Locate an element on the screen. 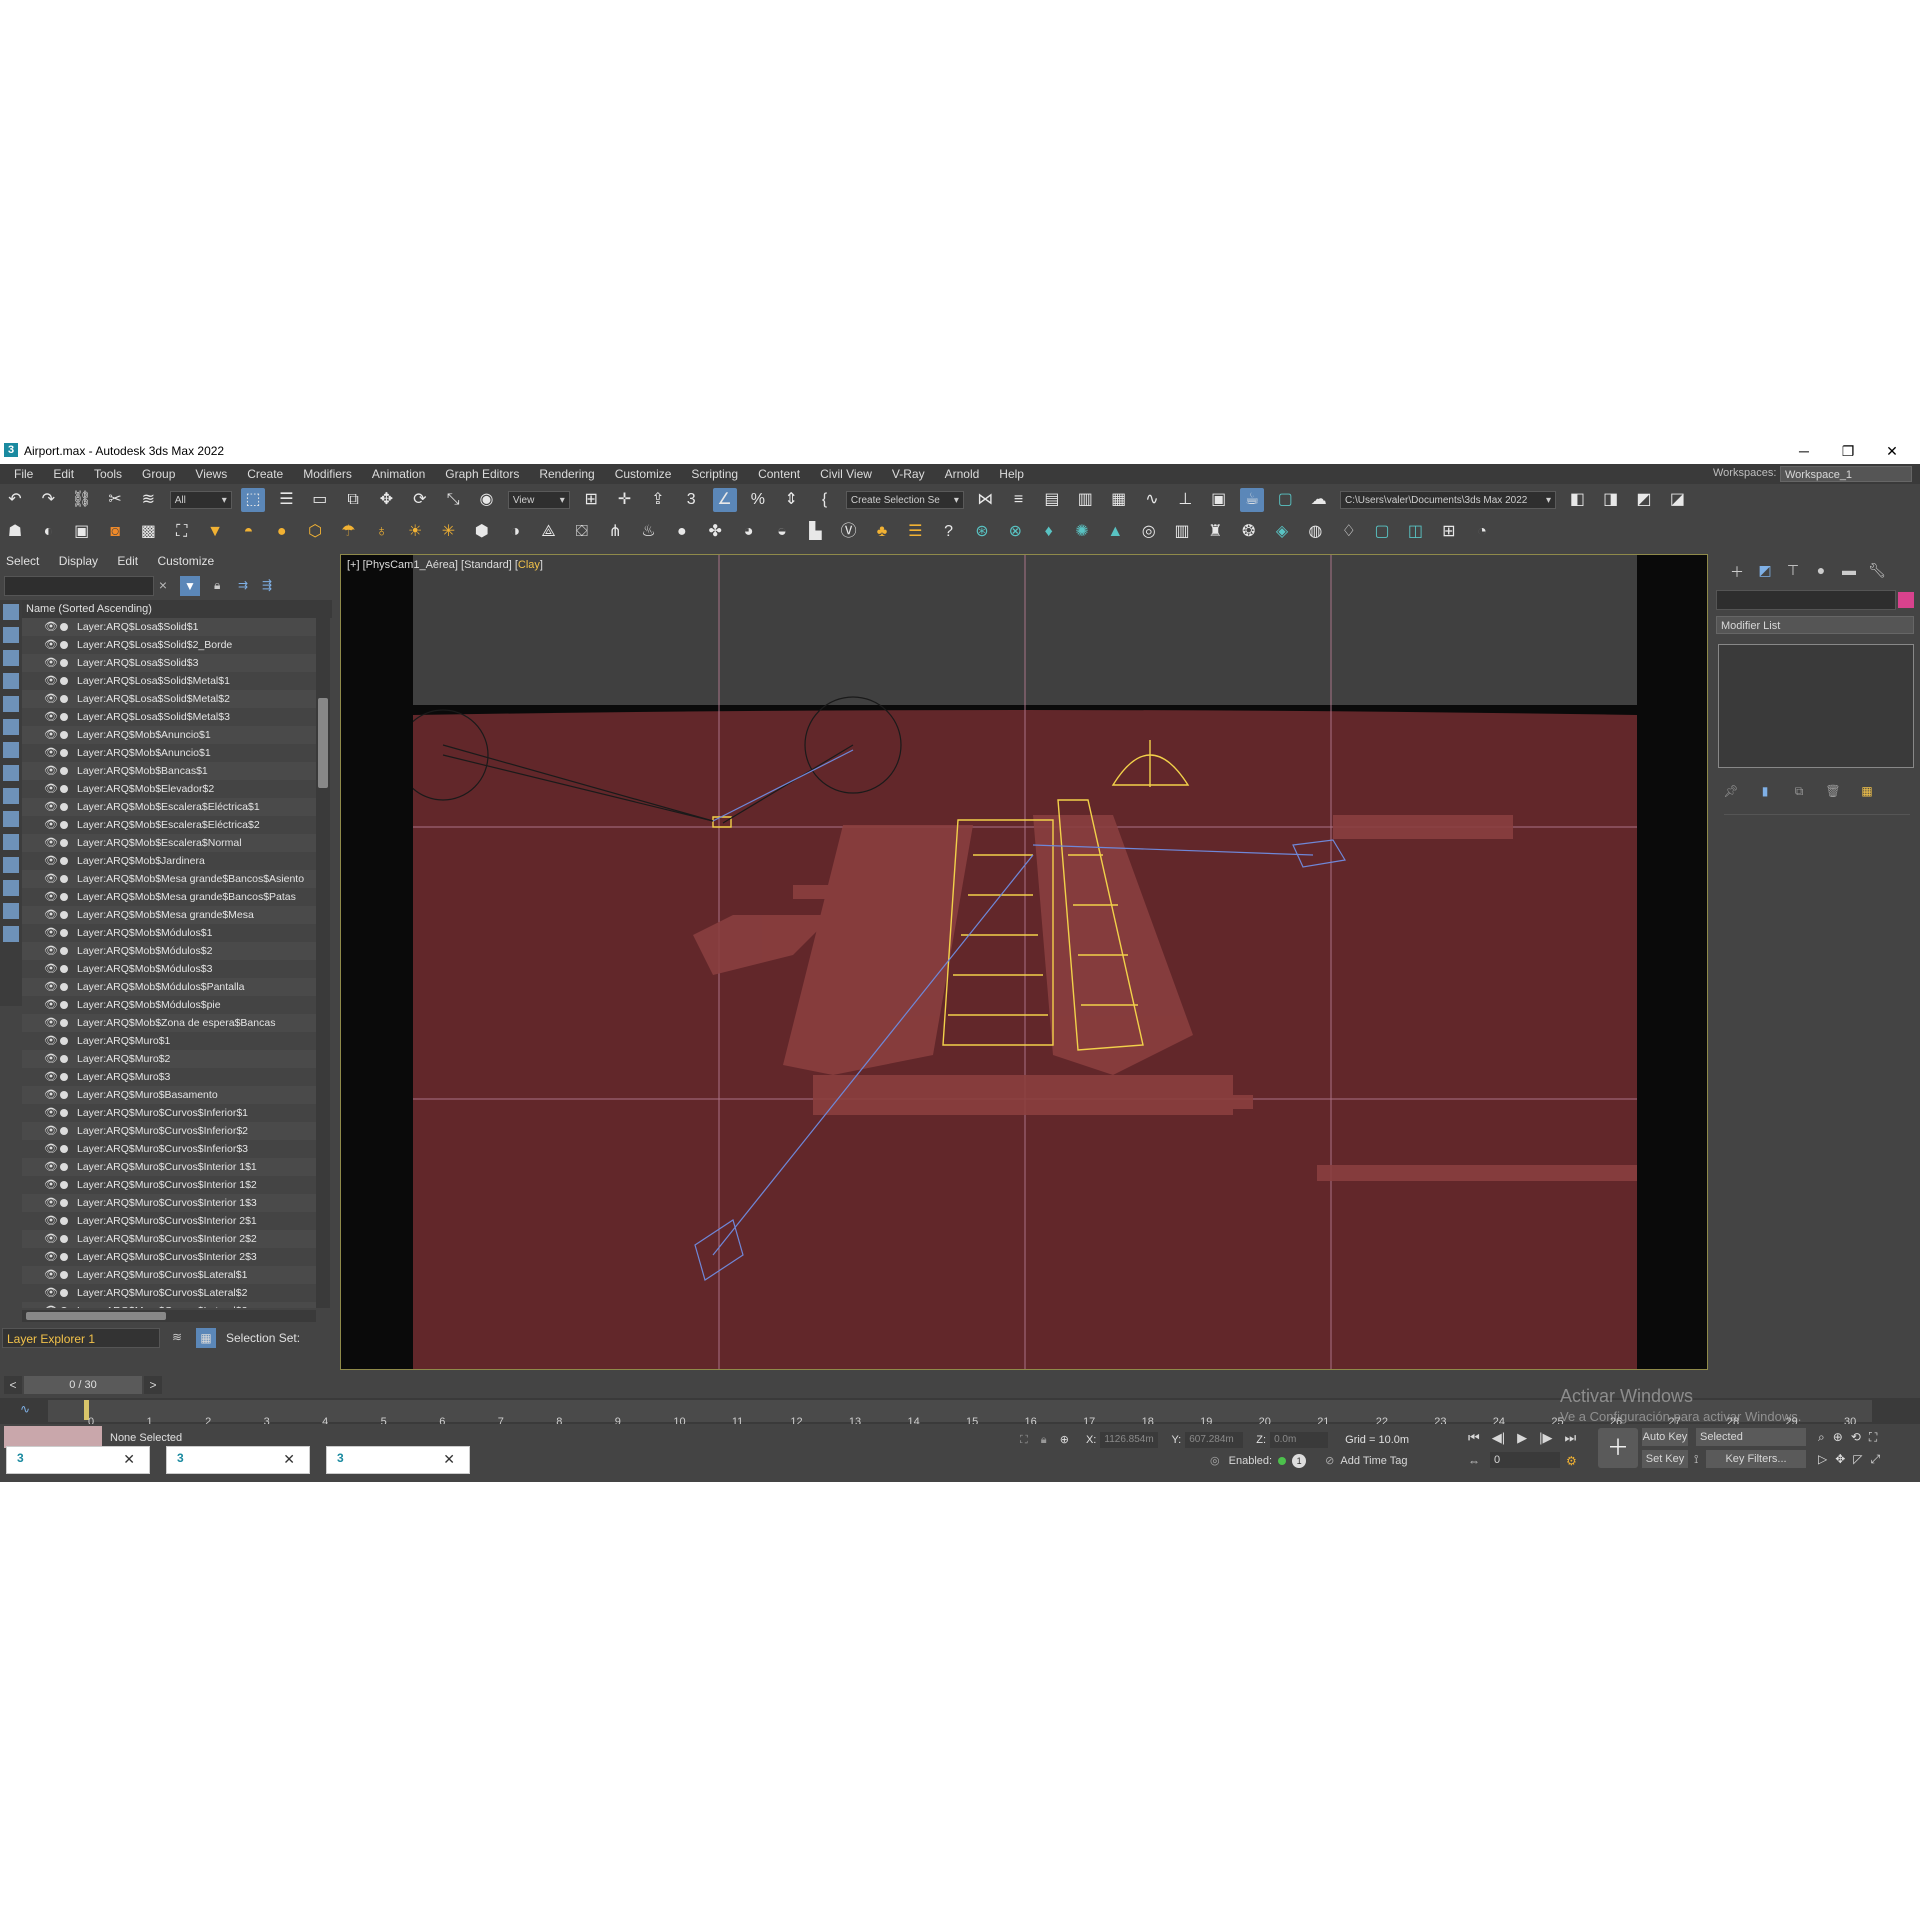 Image resolution: width=1920 pixels, height=1920 pixels. remove-modifier-icon: 🗑︎ is located at coordinates (1833, 791).